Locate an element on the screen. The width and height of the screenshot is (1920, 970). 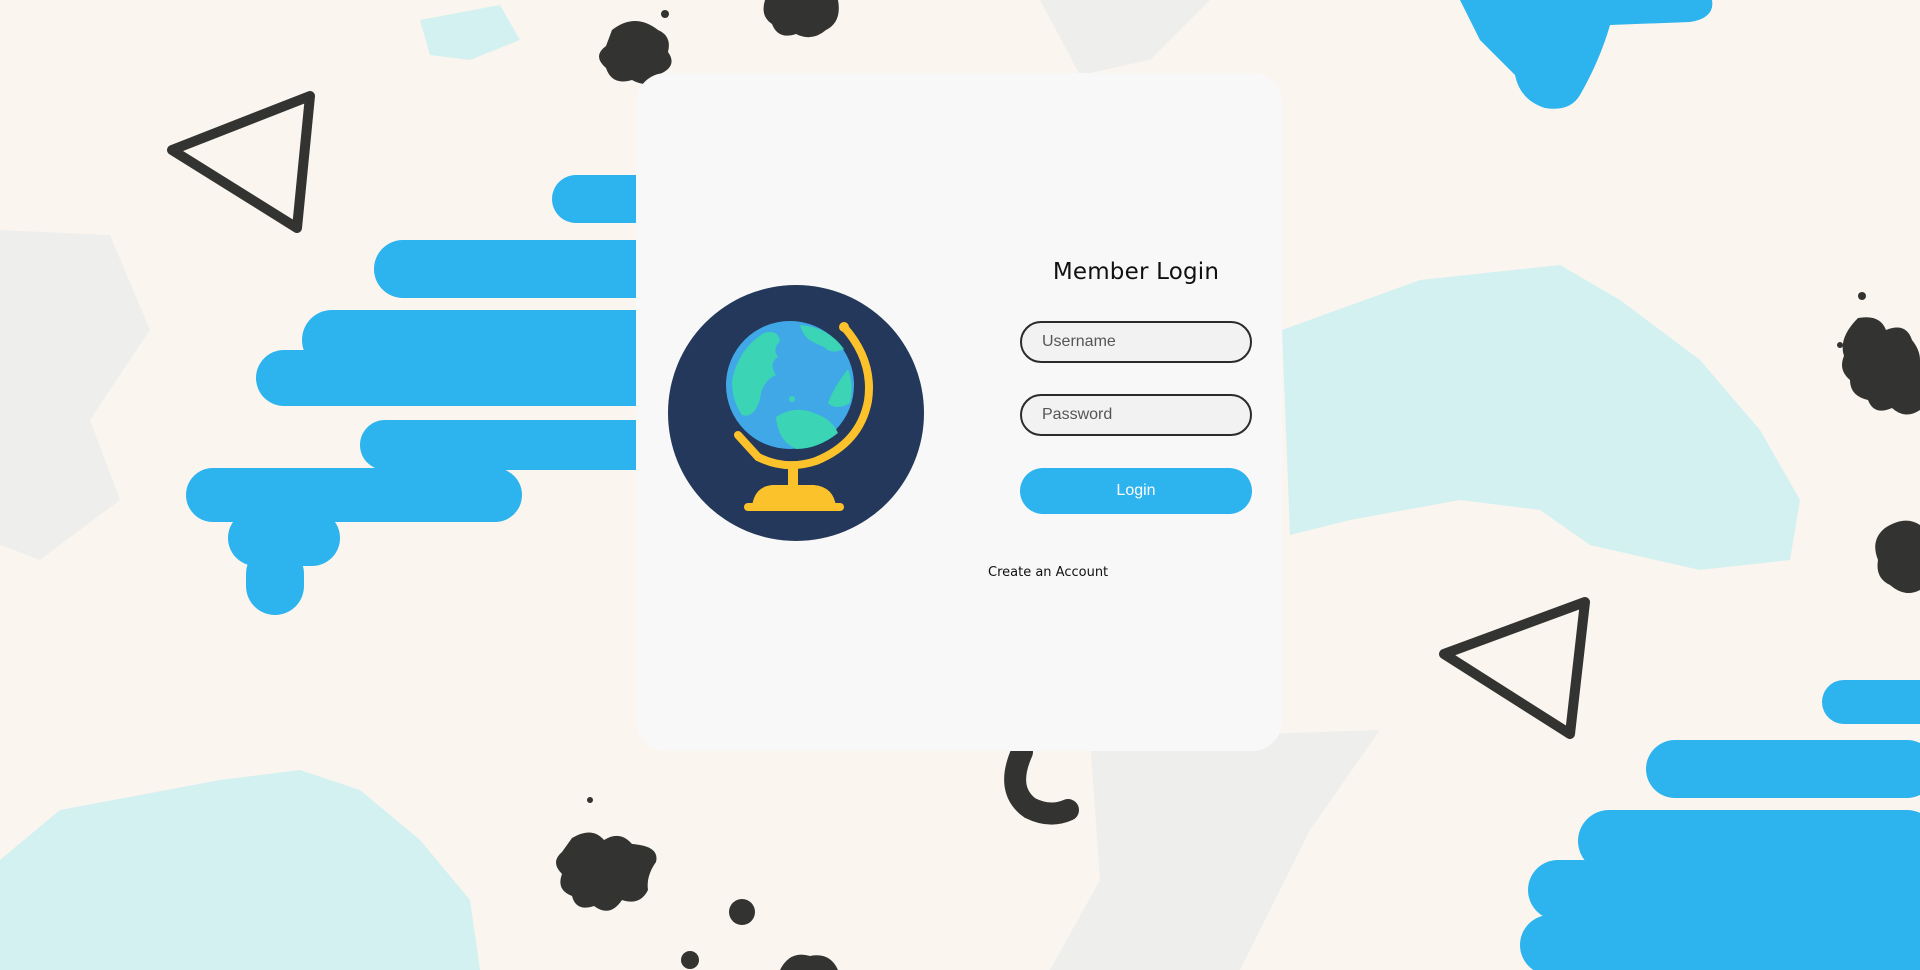
blue-brush-top is located at coordinates (1586, 54).